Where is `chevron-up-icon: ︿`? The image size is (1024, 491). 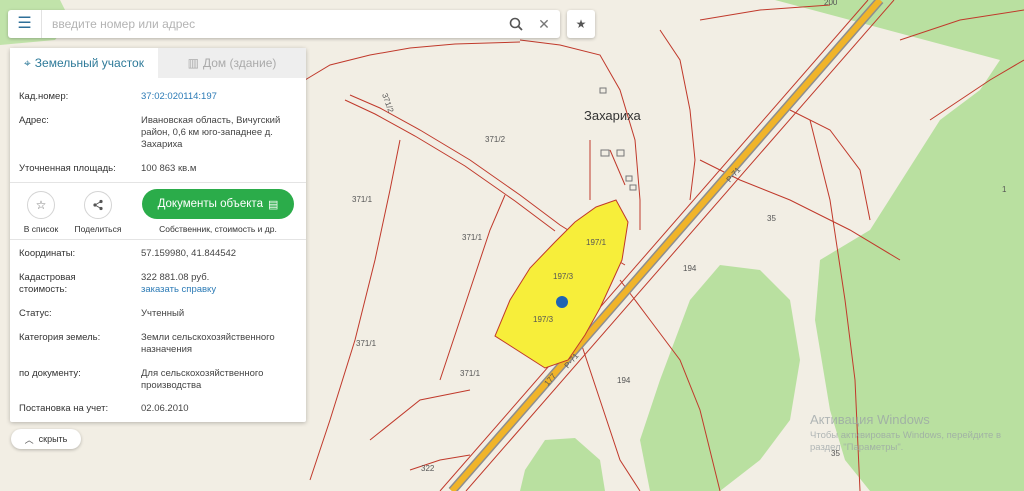 chevron-up-icon: ︿ is located at coordinates (29, 439).